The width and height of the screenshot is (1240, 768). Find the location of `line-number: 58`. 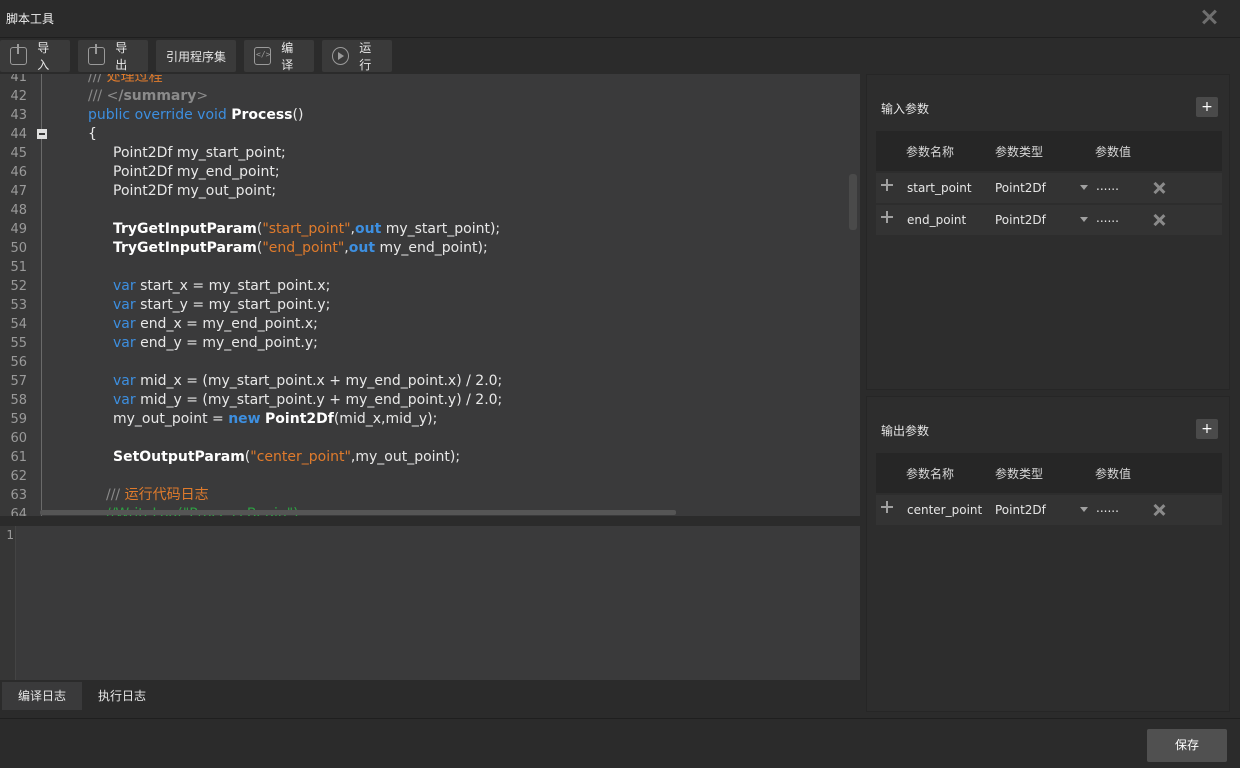

line-number: 58 is located at coordinates (18, 400).